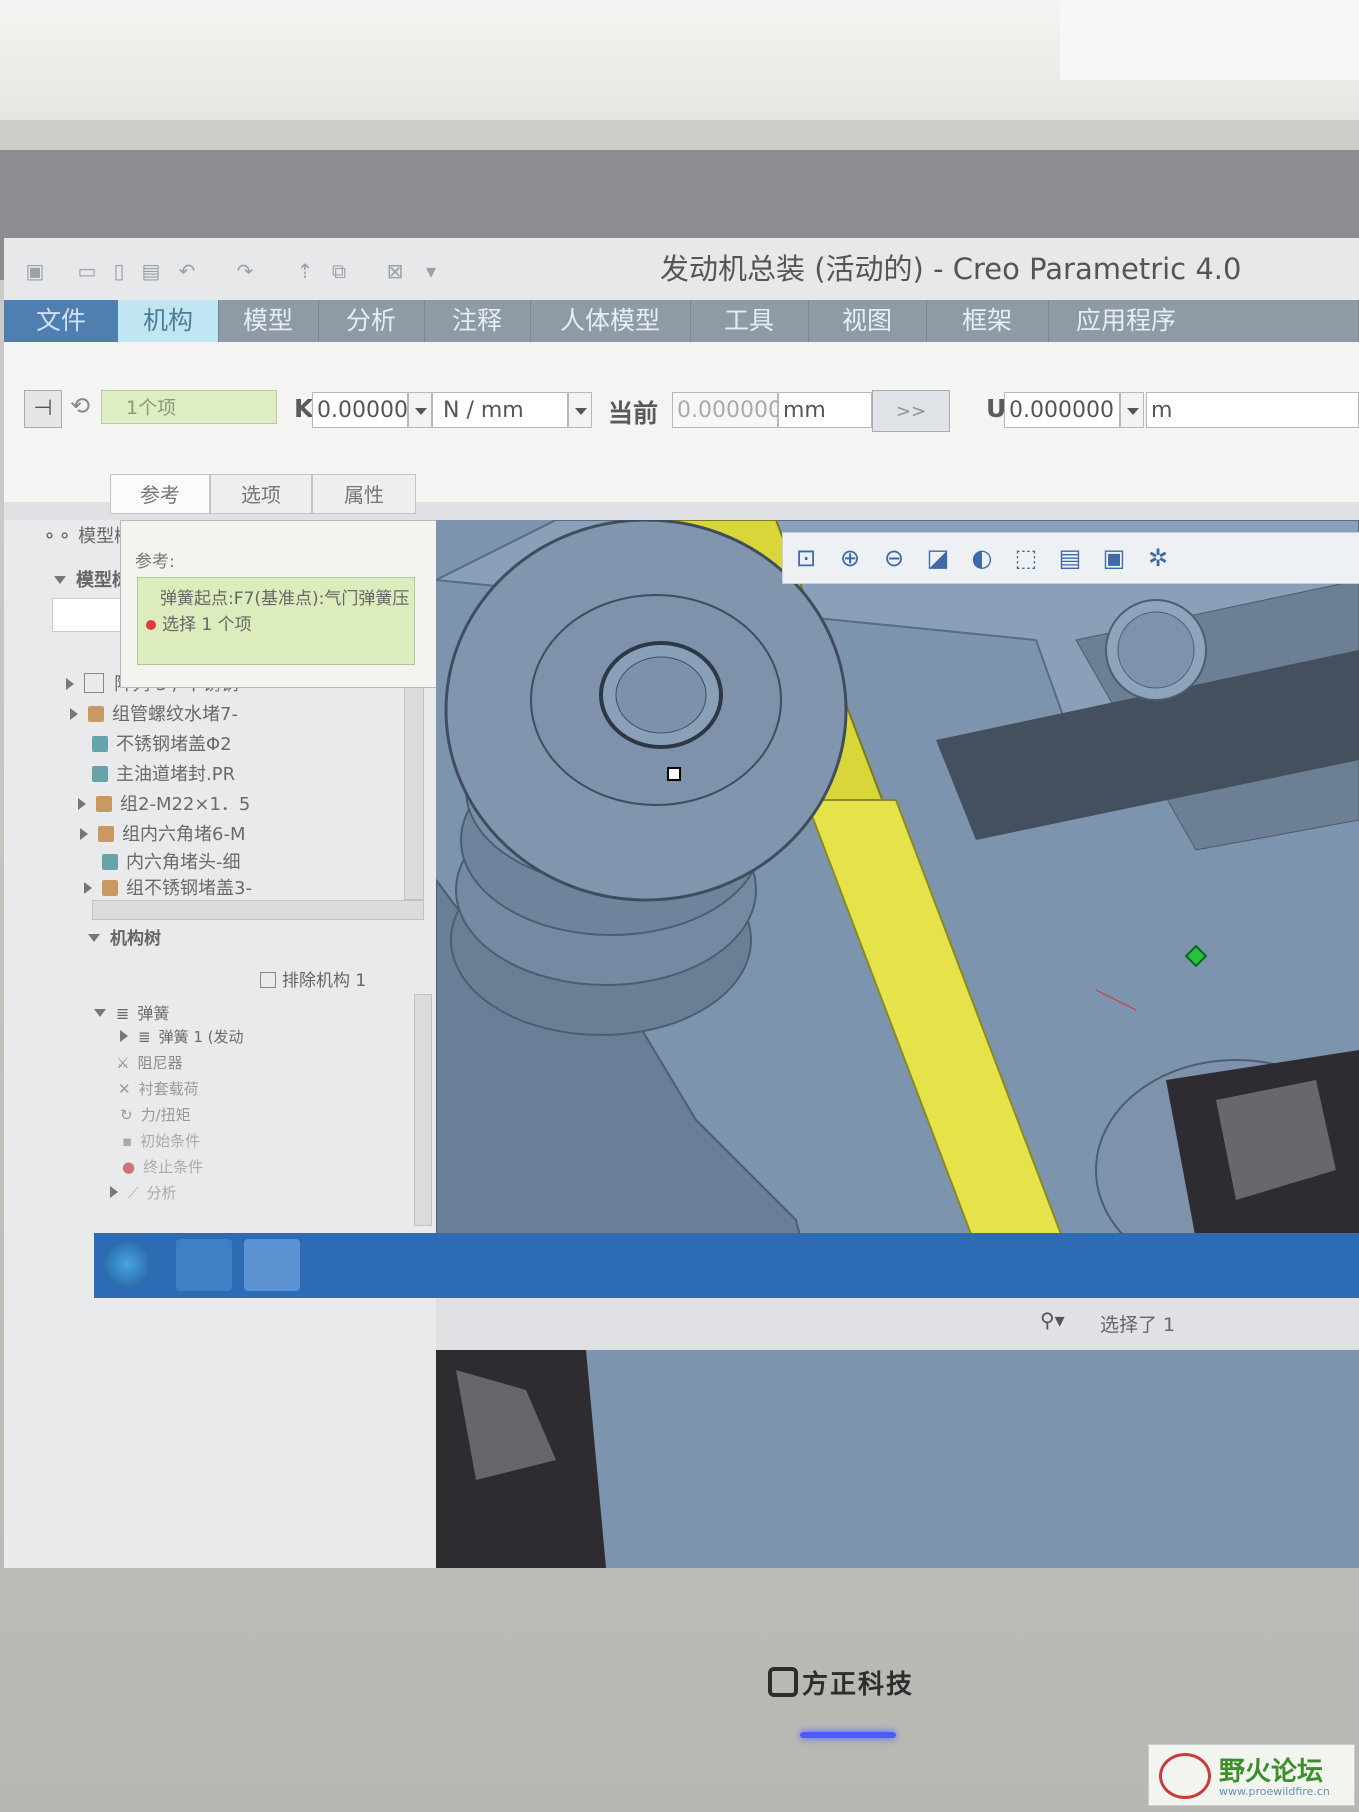  Describe the element at coordinates (500, 410) in the screenshot. I see `k-unit-field: N / mm` at that location.